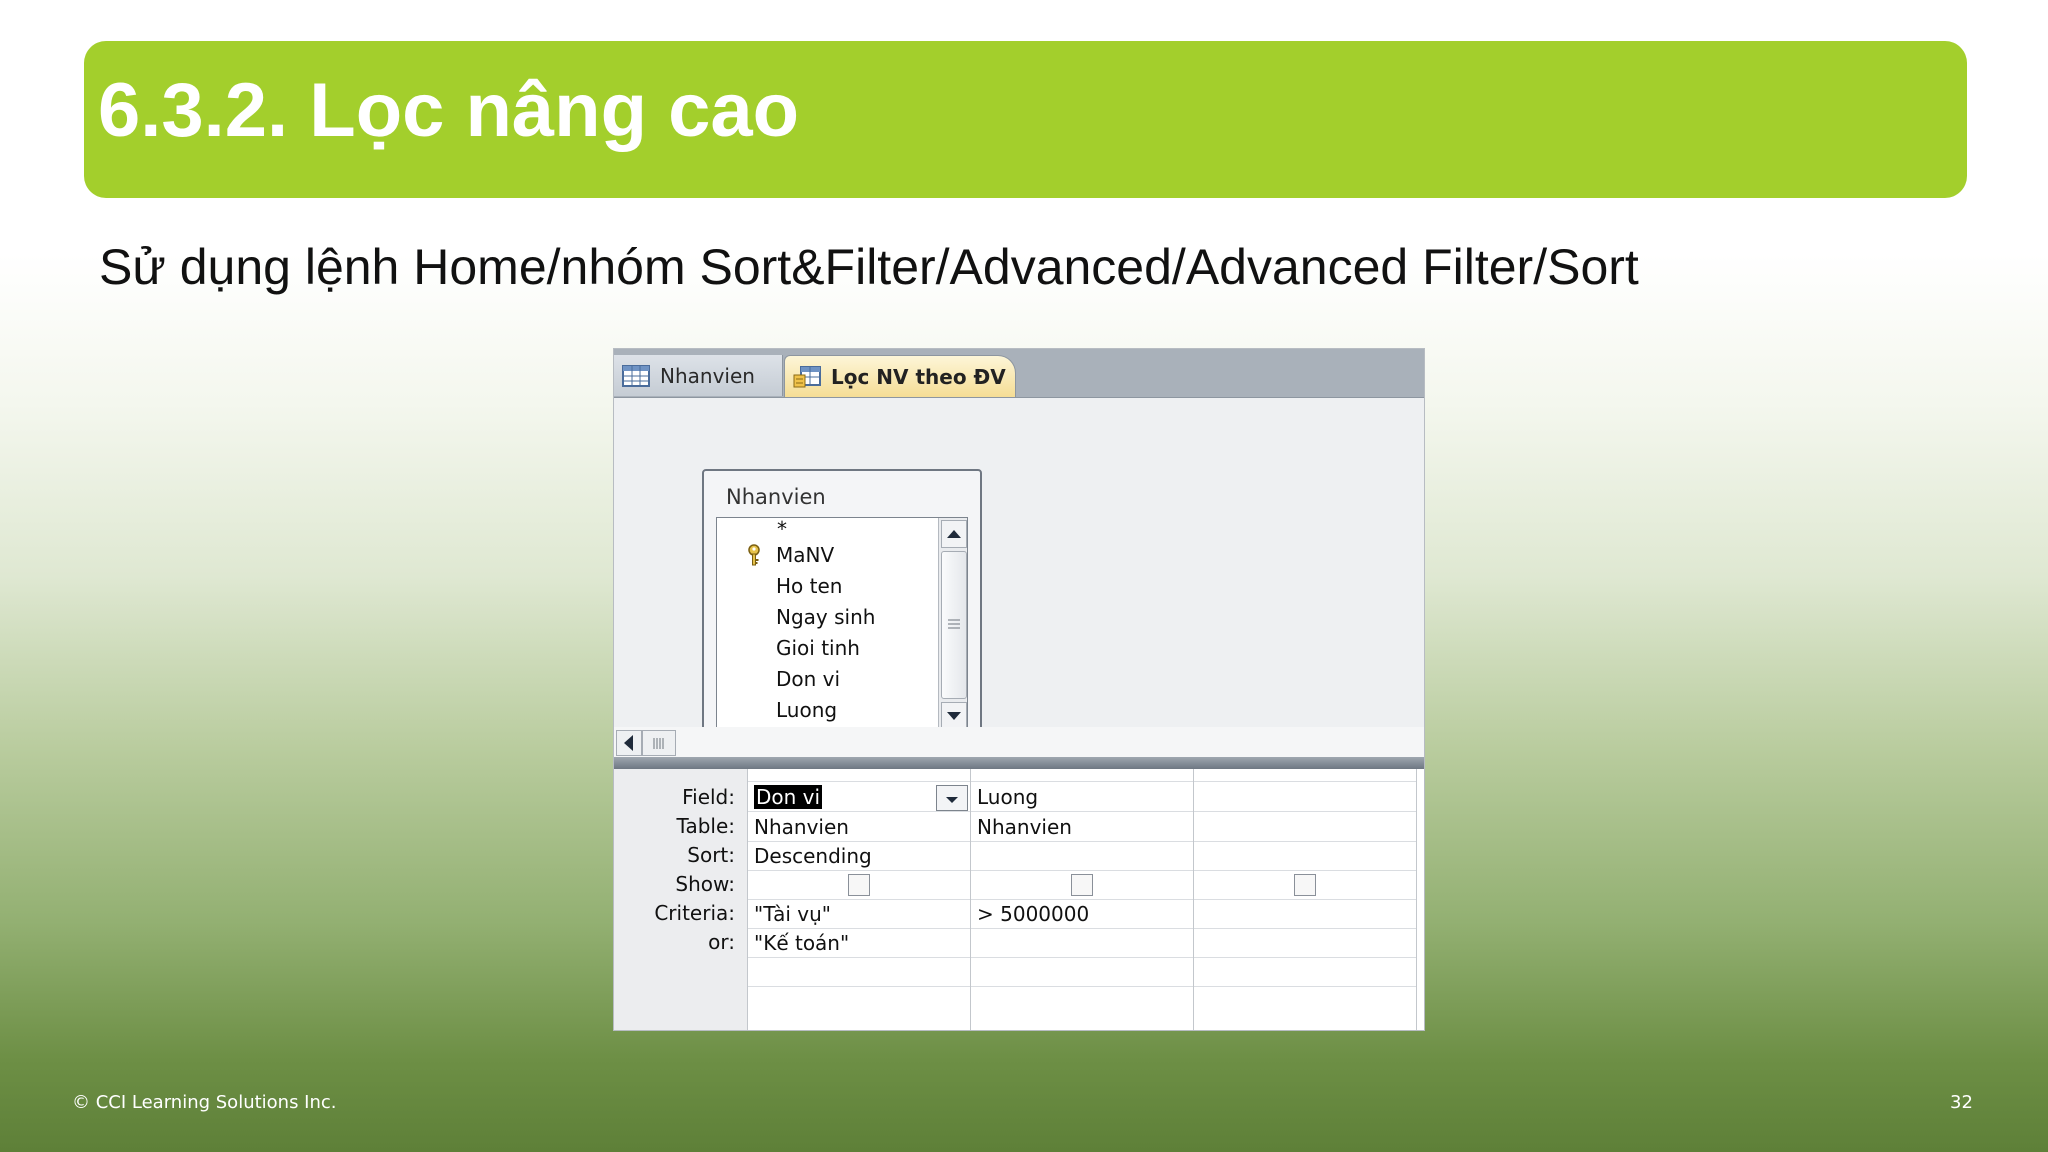 Image resolution: width=2048 pixels, height=1152 pixels. Describe the element at coordinates (705, 884) in the screenshot. I see `row-label-show: Show:` at that location.